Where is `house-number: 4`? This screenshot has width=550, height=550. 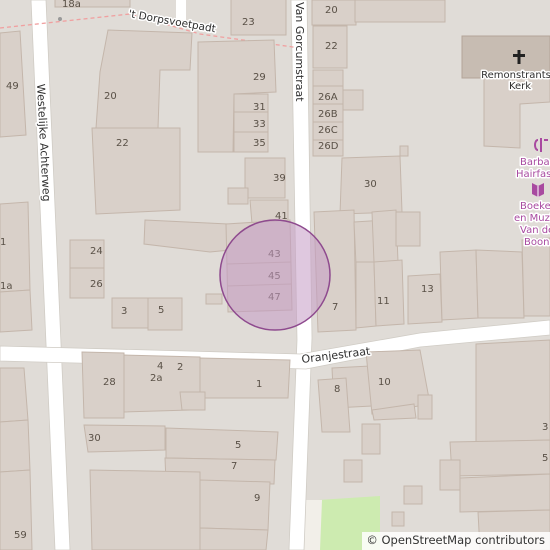 house-number: 4 is located at coordinates (160, 366).